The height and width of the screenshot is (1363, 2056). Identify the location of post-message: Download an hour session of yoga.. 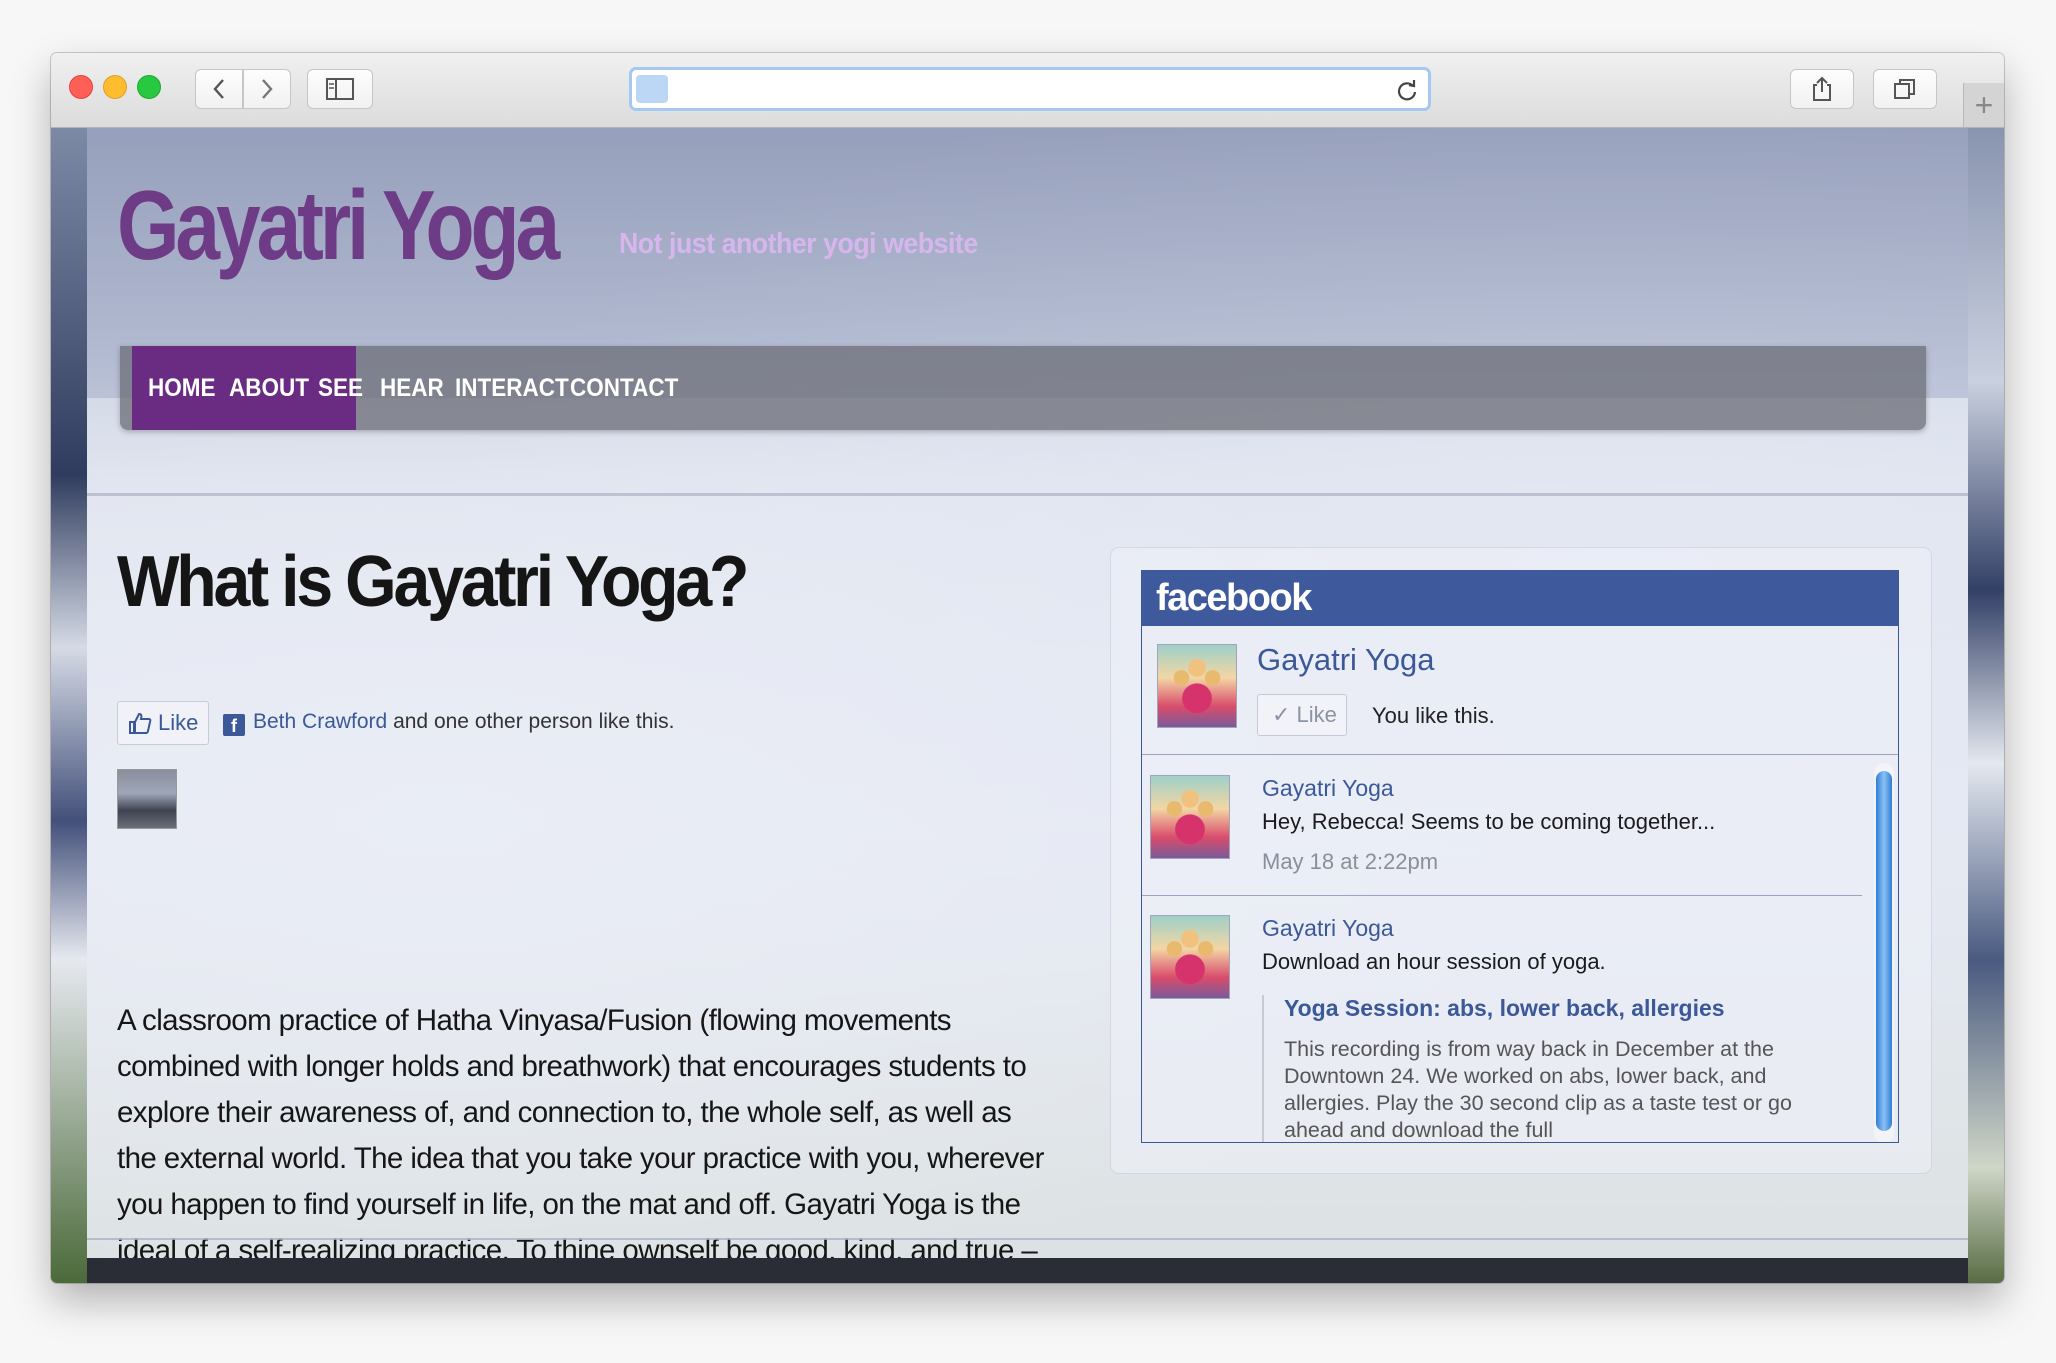
(1434, 961).